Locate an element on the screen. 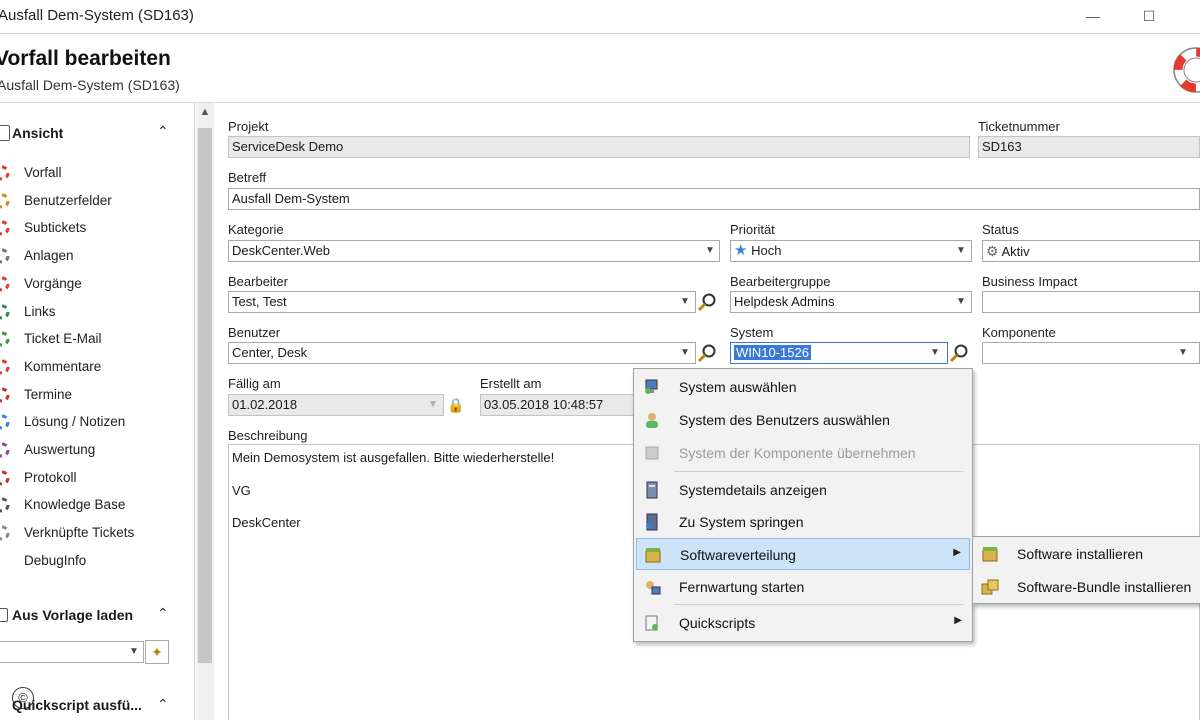 The image size is (1200, 720). system-select: WIN10-1526 is located at coordinates (839, 353).